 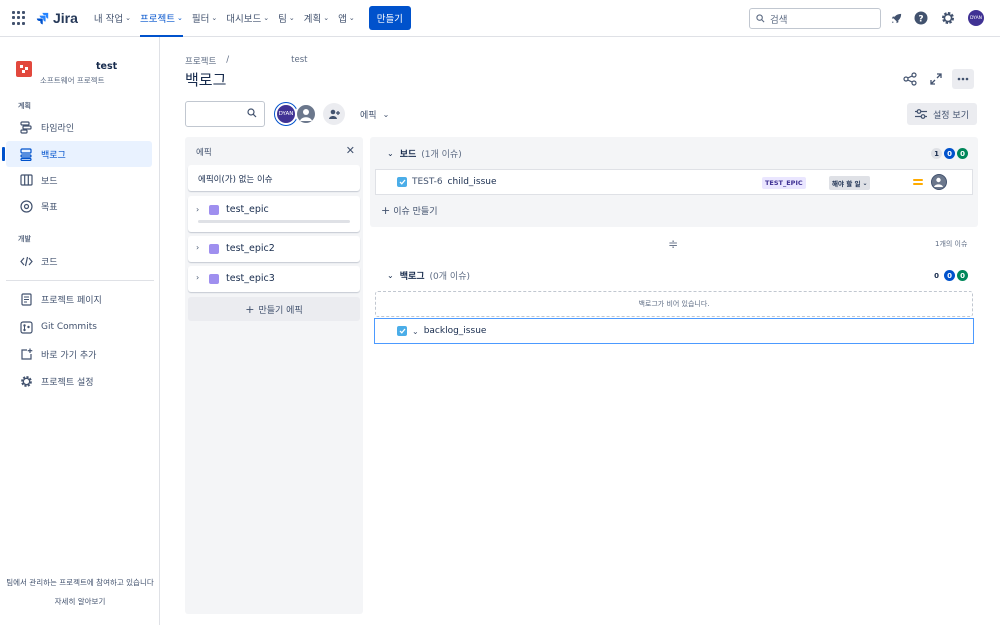 I want to click on nav-filters: 필터 ⌄, so click(x=204, y=18).